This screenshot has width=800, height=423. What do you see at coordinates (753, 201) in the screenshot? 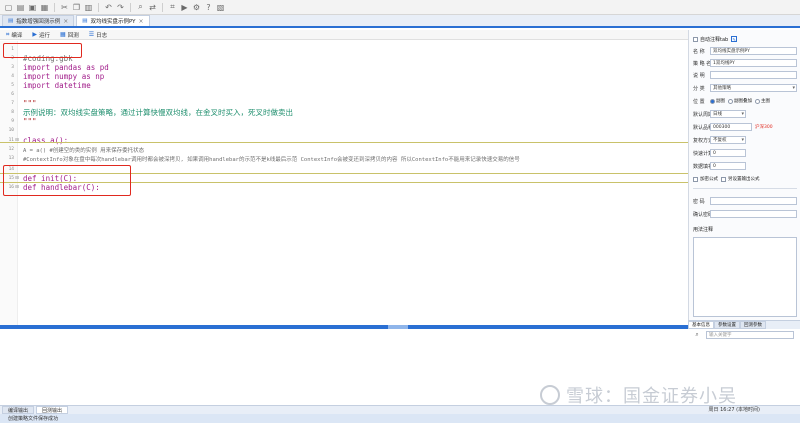
I see `password-field` at bounding box center [753, 201].